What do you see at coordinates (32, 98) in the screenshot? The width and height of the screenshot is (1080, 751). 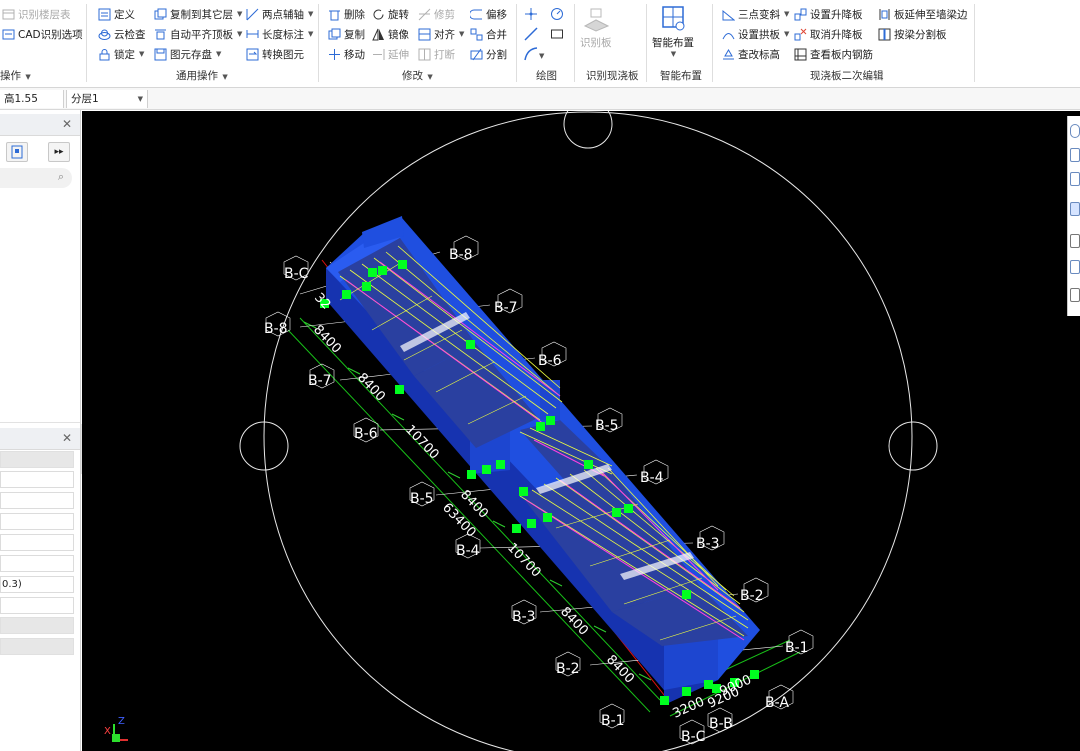 I see `elevation-dropdown: 高1.55` at bounding box center [32, 98].